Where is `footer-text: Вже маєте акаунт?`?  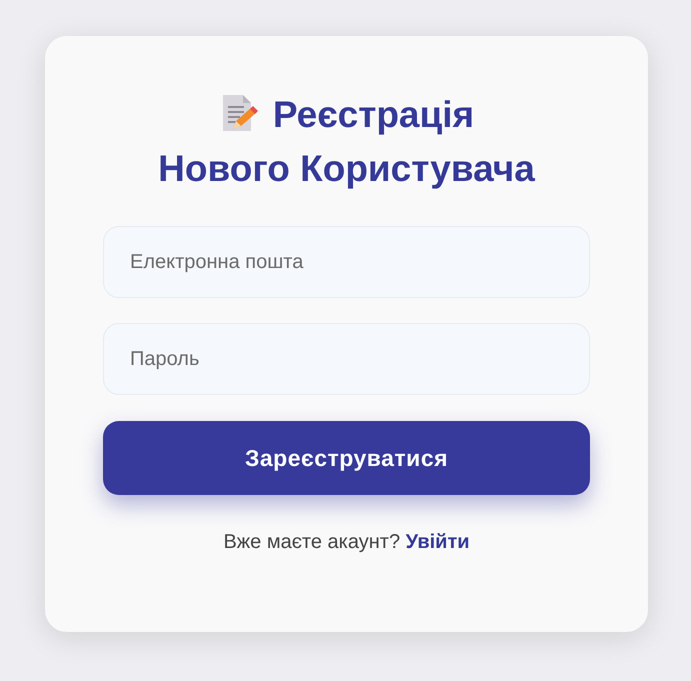 footer-text: Вже маєте акаунт? is located at coordinates (311, 542).